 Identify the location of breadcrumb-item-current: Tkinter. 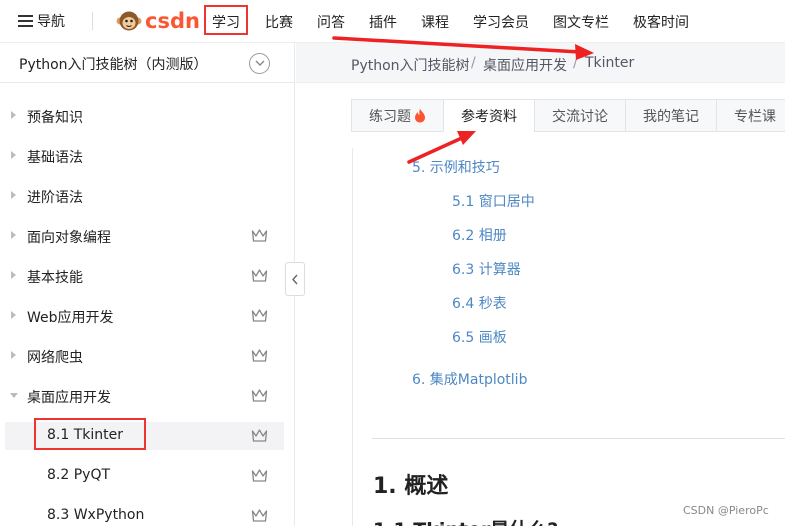
(610, 63).